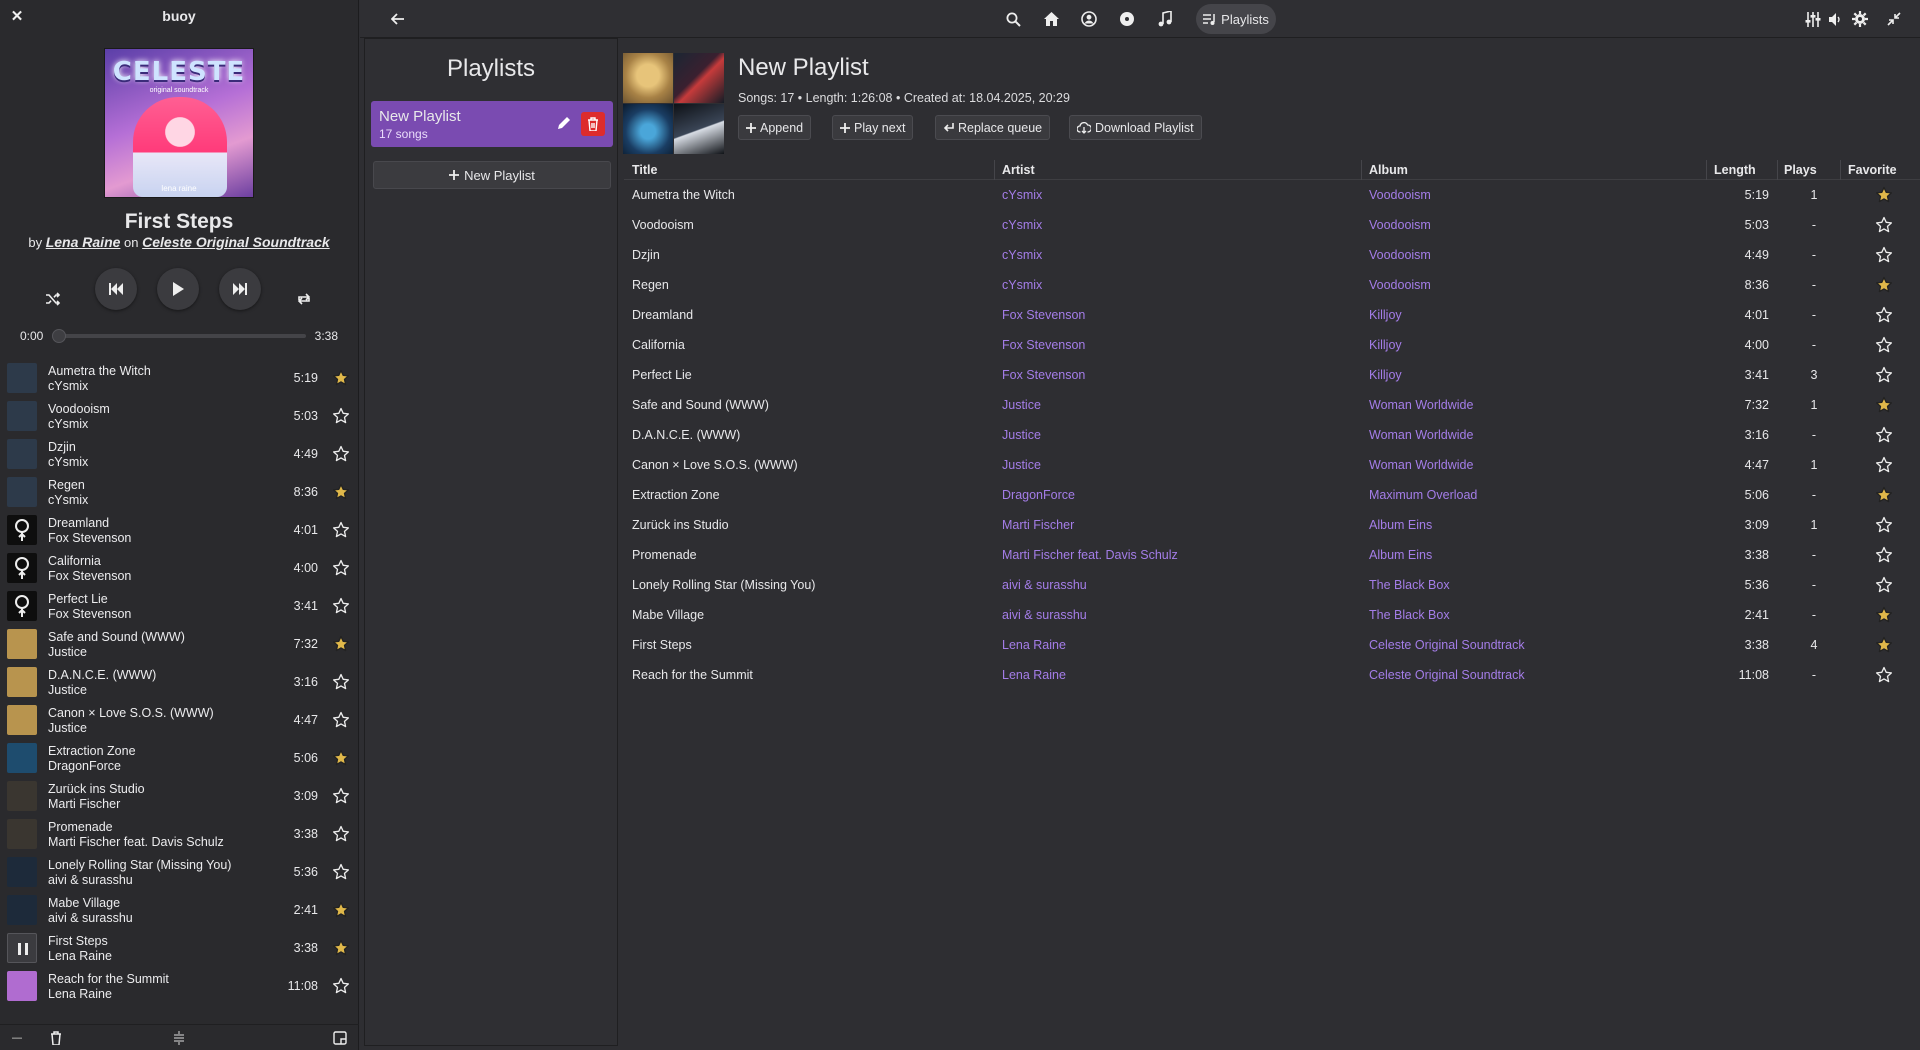  What do you see at coordinates (1272, 375) in the screenshot?
I see `table-row: Perfect Lie Fox Stevenson Killjoy 3:41 3` at bounding box center [1272, 375].